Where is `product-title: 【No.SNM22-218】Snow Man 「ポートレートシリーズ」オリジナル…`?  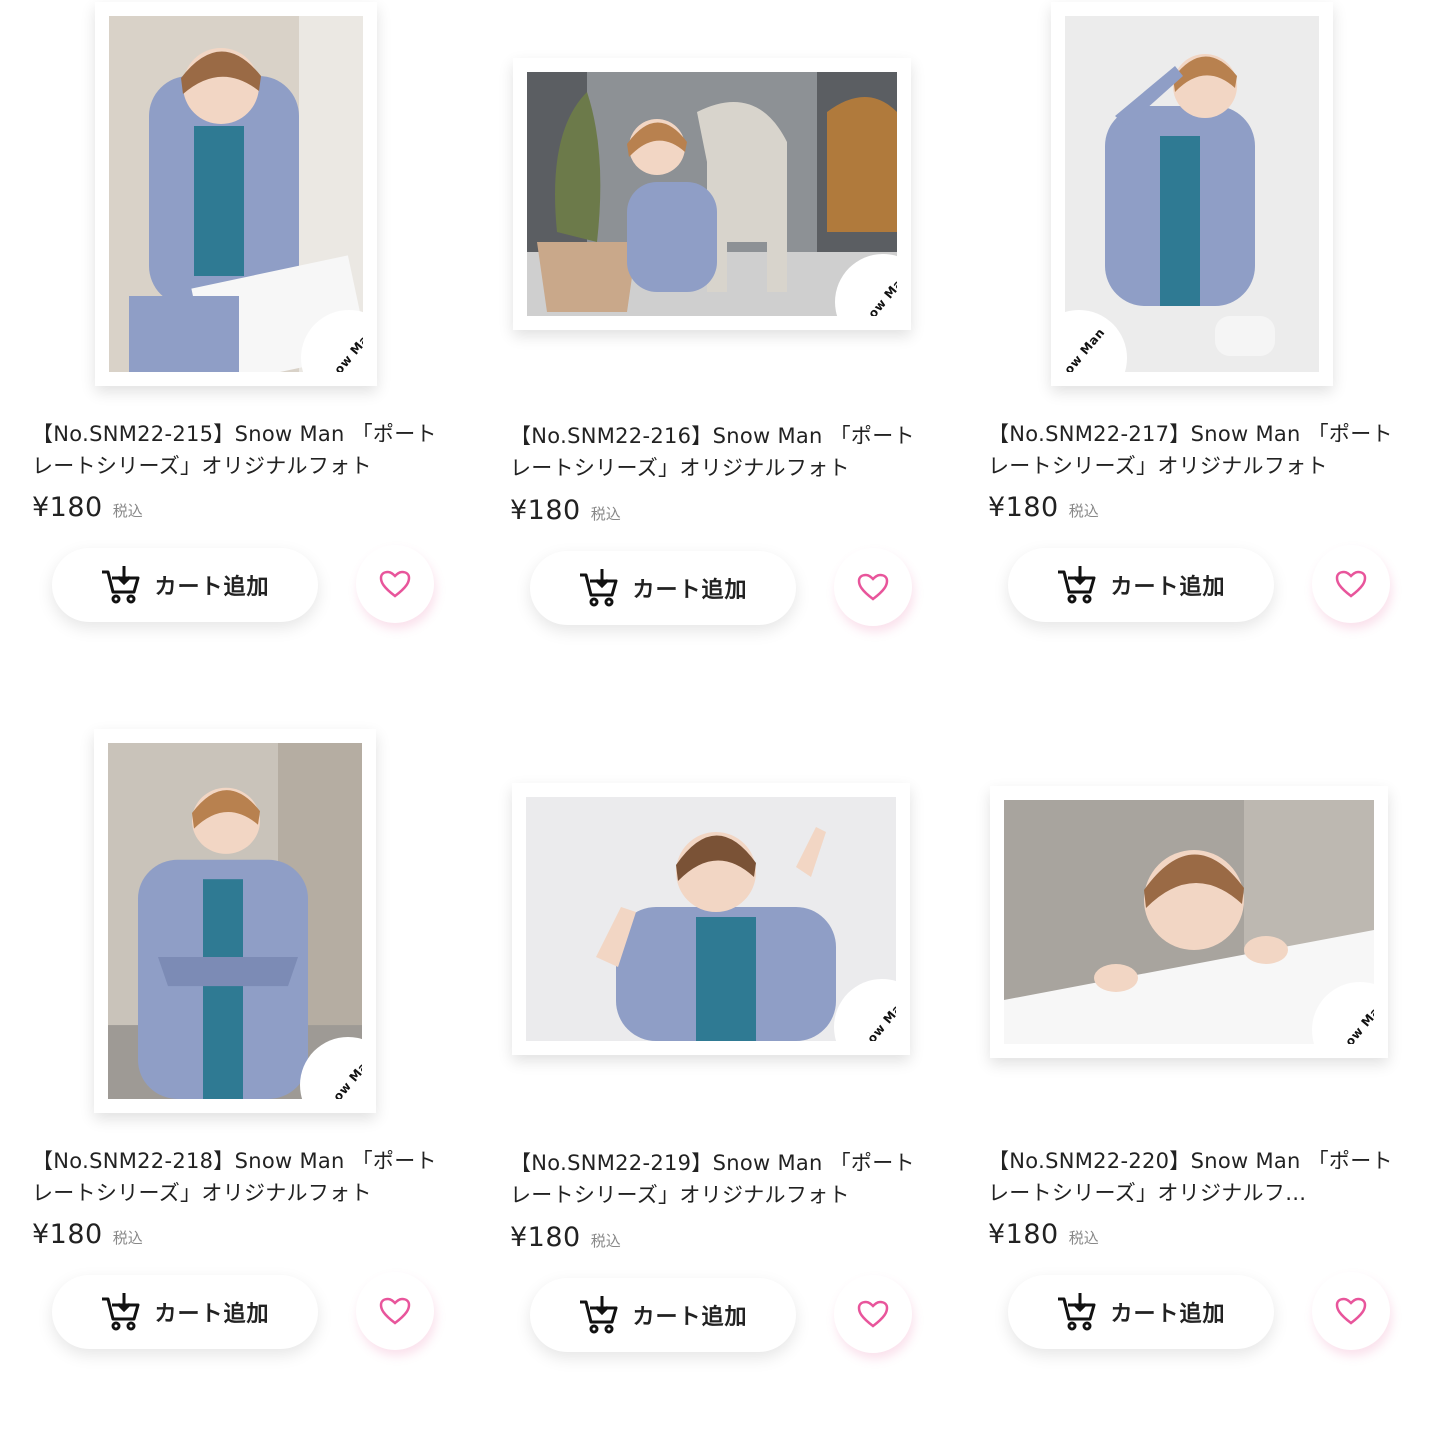 product-title: 【No.SNM22-218】Snow Man 「ポートレートシリーズ」オリジナル… is located at coordinates (237, 1177).